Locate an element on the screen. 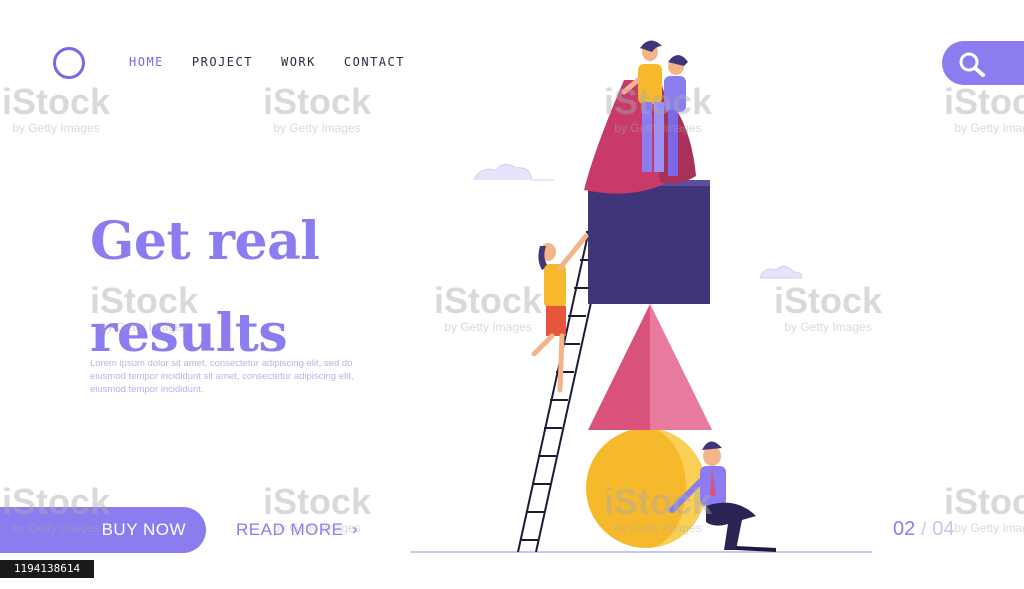 Image resolution: width=1024 pixels, height=589 pixels. hero-title-line-1: Get real is located at coordinates (205, 241).